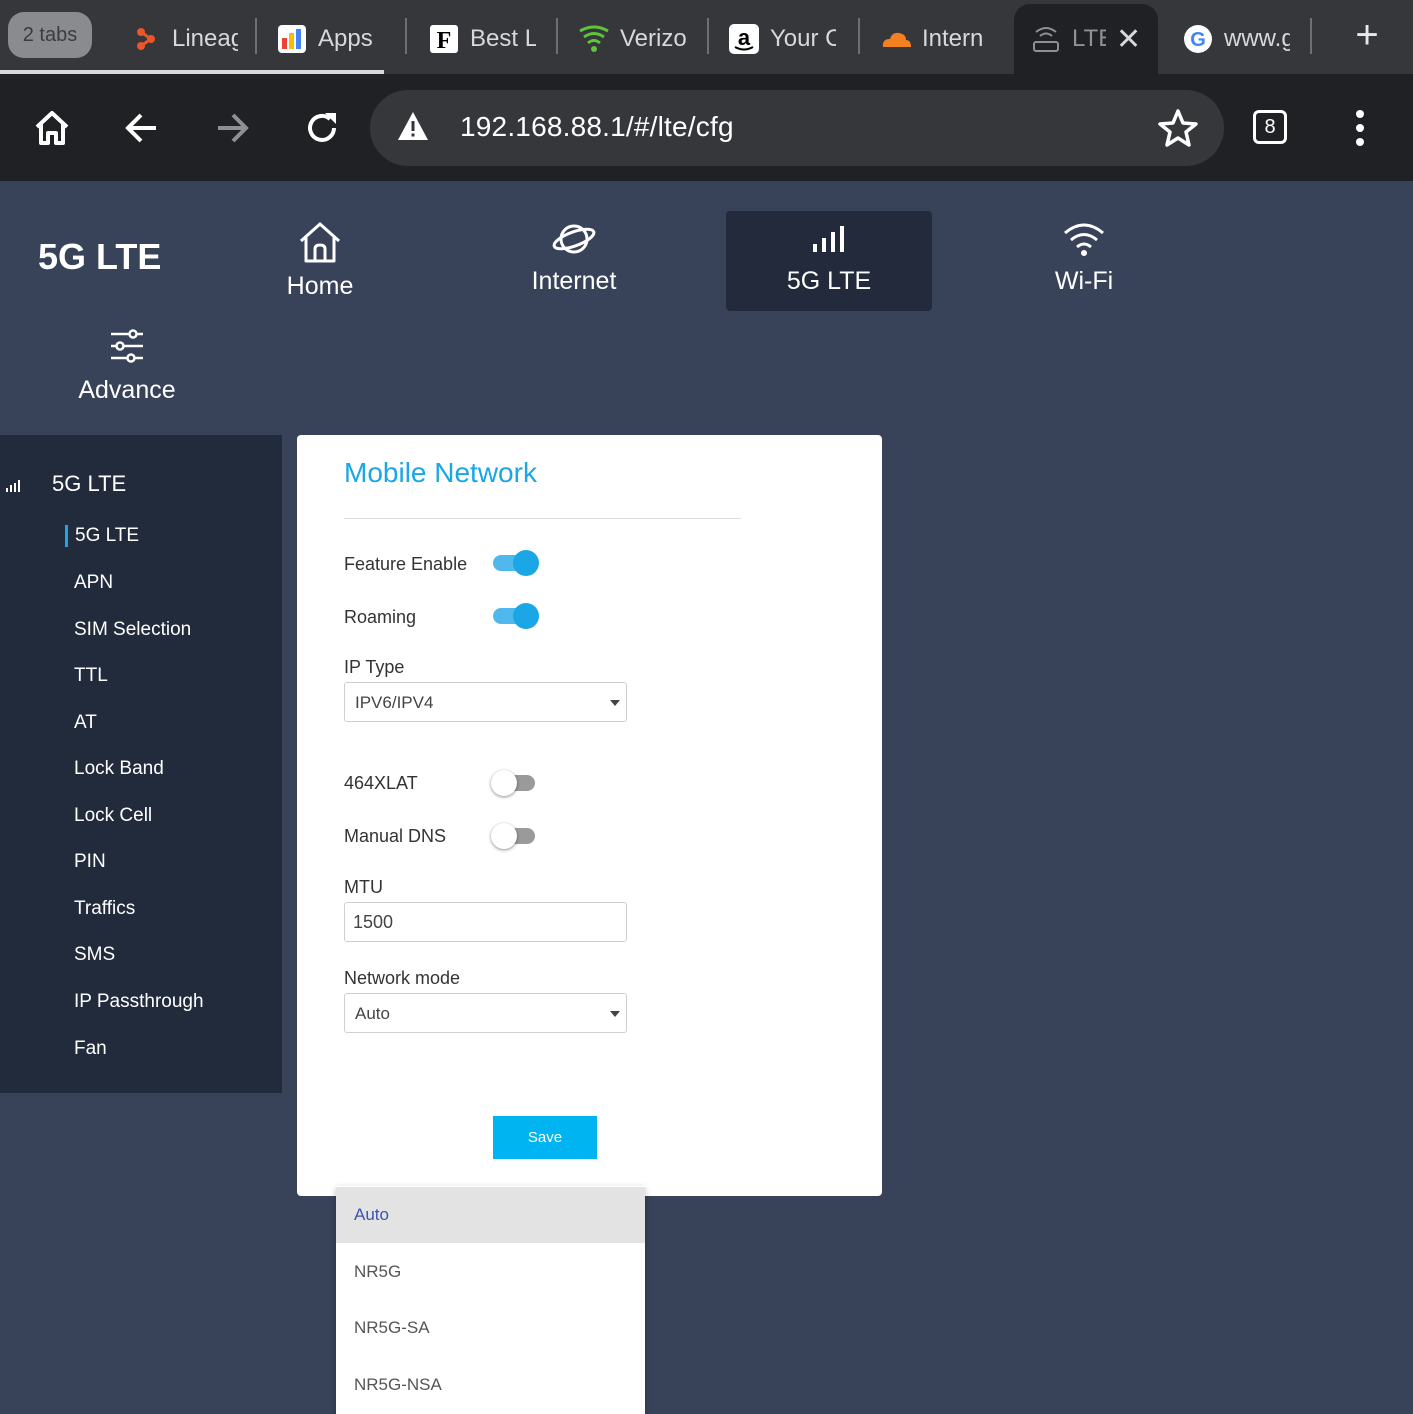 This screenshot has width=1413, height=1414. I want to click on nav-label: 5G LTE, so click(829, 281).